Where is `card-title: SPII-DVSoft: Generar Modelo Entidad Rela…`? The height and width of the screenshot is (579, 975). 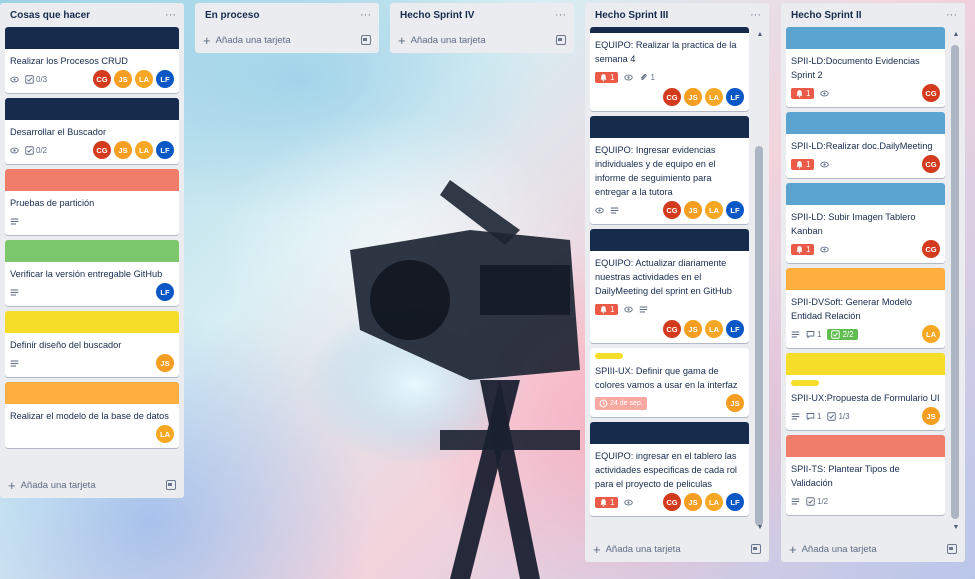 card-title: SPII-DVSoft: Generar Modelo Entidad Rela… is located at coordinates (852, 309).